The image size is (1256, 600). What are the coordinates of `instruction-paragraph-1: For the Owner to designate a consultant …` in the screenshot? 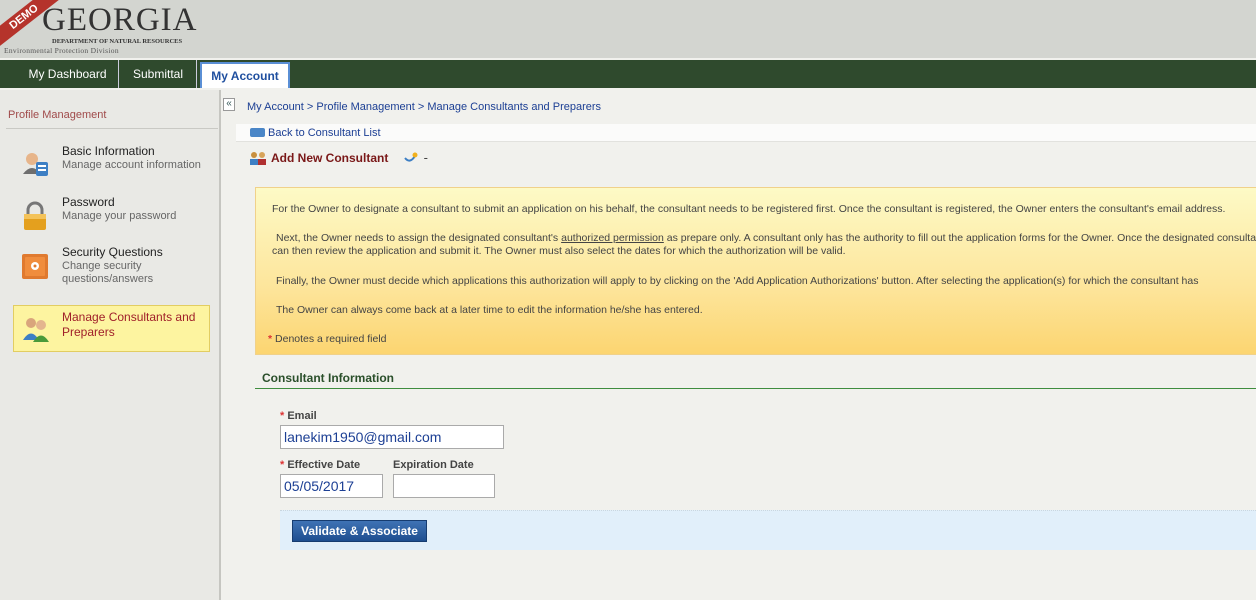 It's located at (749, 209).